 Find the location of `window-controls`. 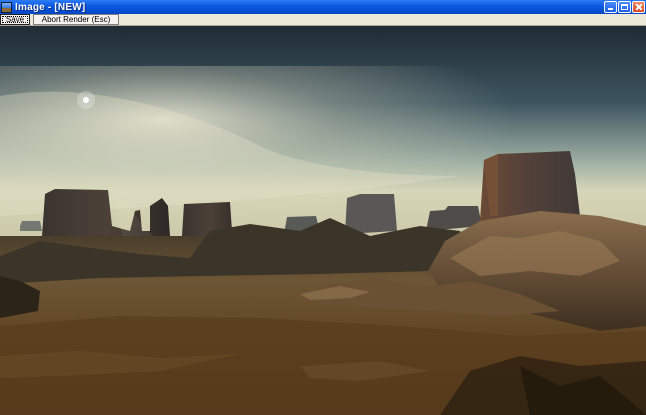

window-controls is located at coordinates (624, 7).